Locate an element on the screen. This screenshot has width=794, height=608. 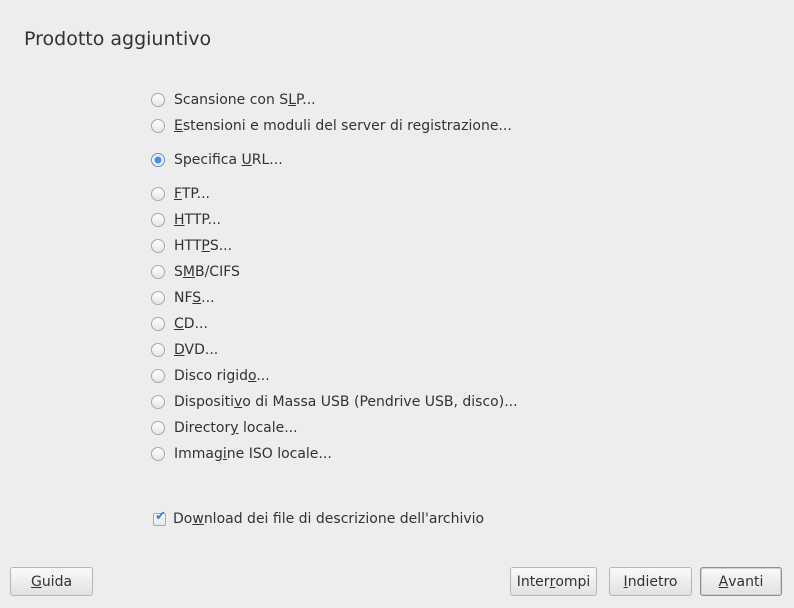
page-title: Prodotto aggiuntivo is located at coordinates (118, 39).